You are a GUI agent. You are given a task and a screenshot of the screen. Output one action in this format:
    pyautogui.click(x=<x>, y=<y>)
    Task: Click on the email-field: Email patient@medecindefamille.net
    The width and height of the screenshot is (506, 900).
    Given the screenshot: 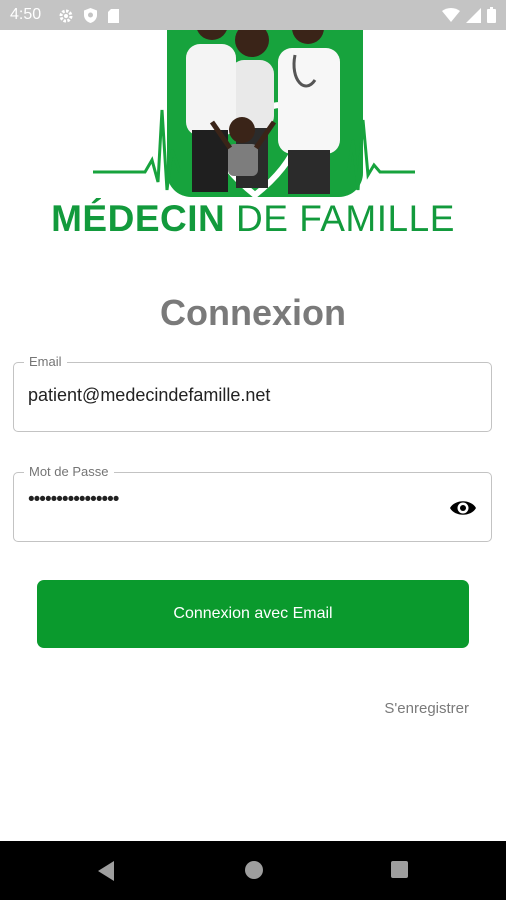 What is the action you would take?
    pyautogui.click(x=252, y=393)
    